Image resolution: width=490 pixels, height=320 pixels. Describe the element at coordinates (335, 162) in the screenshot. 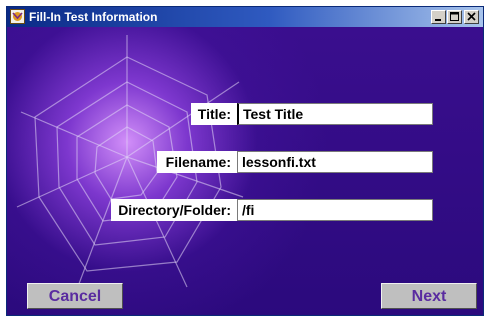

I see `filename-input: lessonfi.txt` at that location.